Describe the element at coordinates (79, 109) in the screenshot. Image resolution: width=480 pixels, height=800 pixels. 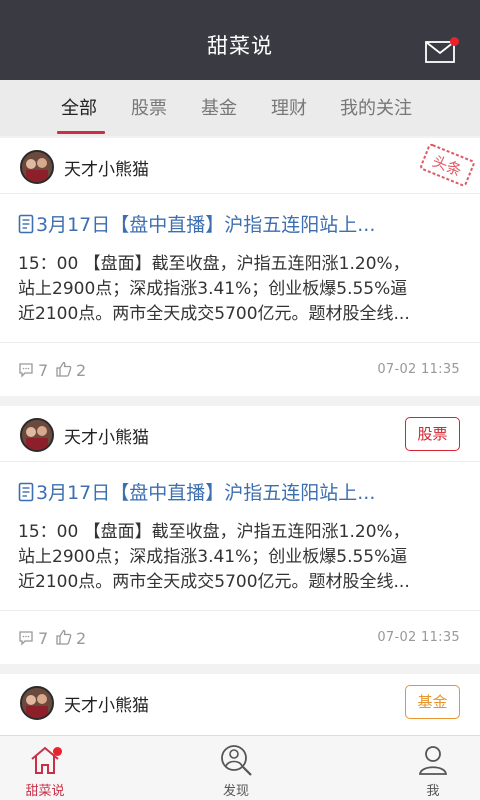
I see `tab-all: 全部` at that location.